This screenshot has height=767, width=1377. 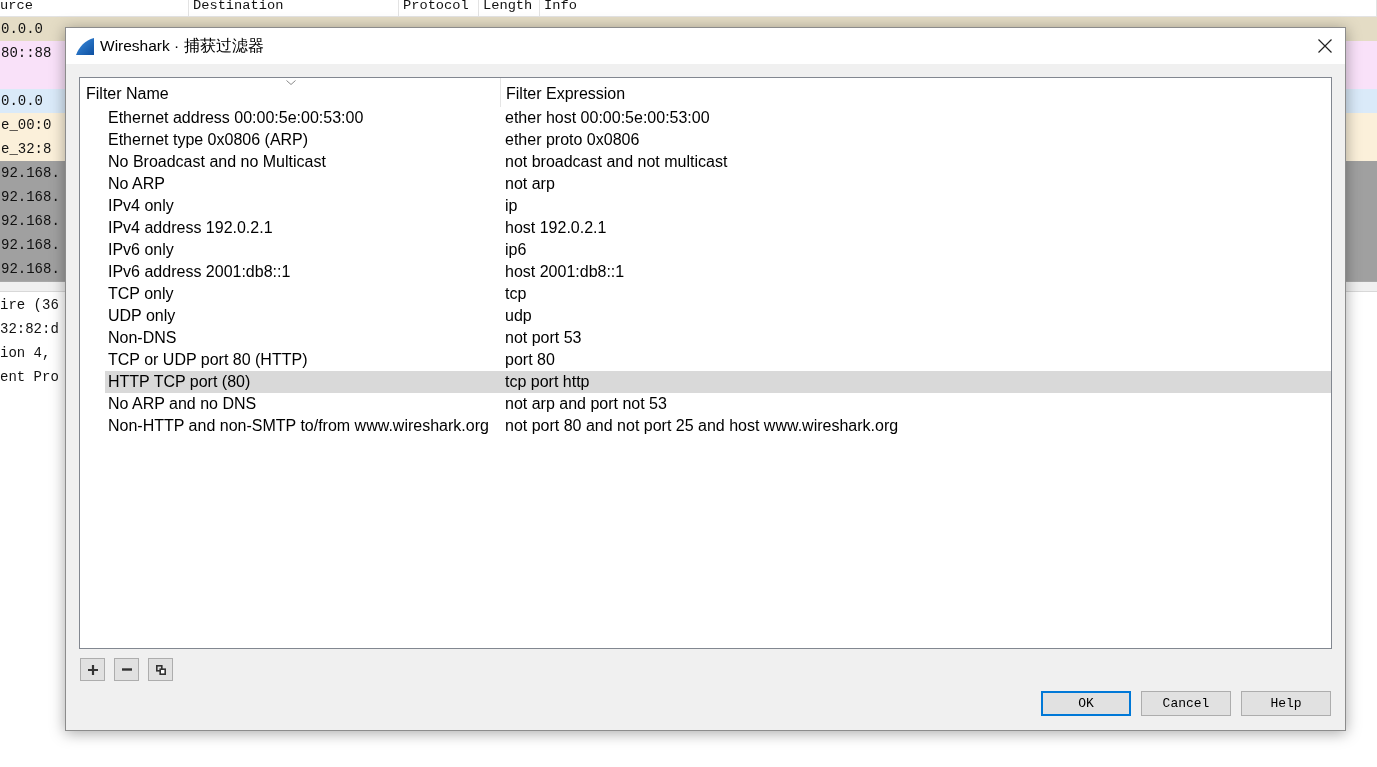 What do you see at coordinates (142, 316) in the screenshot?
I see `table-cell-text: UDP only` at bounding box center [142, 316].